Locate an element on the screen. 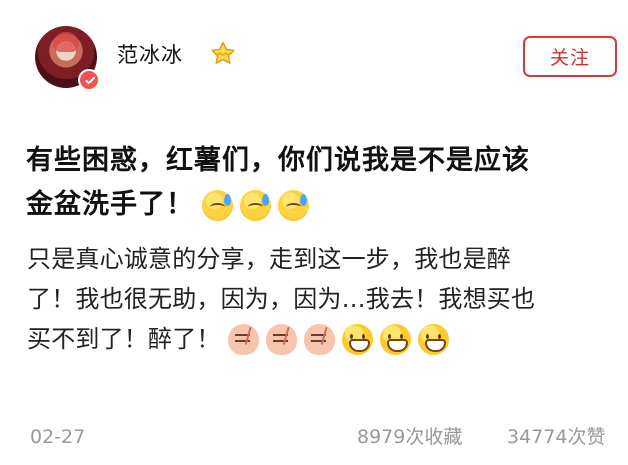 Image resolution: width=628 pixels, height=465 pixels. post-footer: 02-27 8979次收藏 34774次赞 is located at coordinates (322, 437).